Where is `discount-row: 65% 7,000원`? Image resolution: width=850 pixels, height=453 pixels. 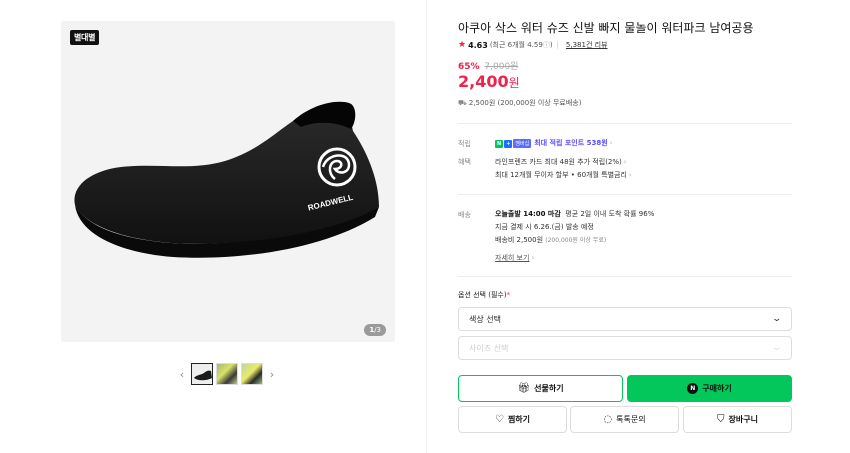 discount-row: 65% 7,000원 is located at coordinates (488, 65).